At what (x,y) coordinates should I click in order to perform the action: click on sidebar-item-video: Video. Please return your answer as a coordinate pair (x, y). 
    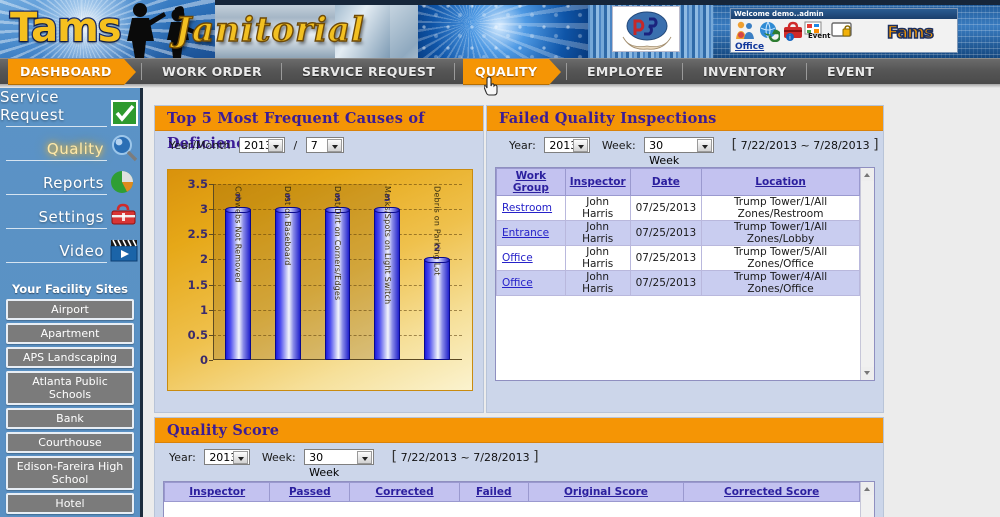
    Looking at the image, I should click on (70, 249).